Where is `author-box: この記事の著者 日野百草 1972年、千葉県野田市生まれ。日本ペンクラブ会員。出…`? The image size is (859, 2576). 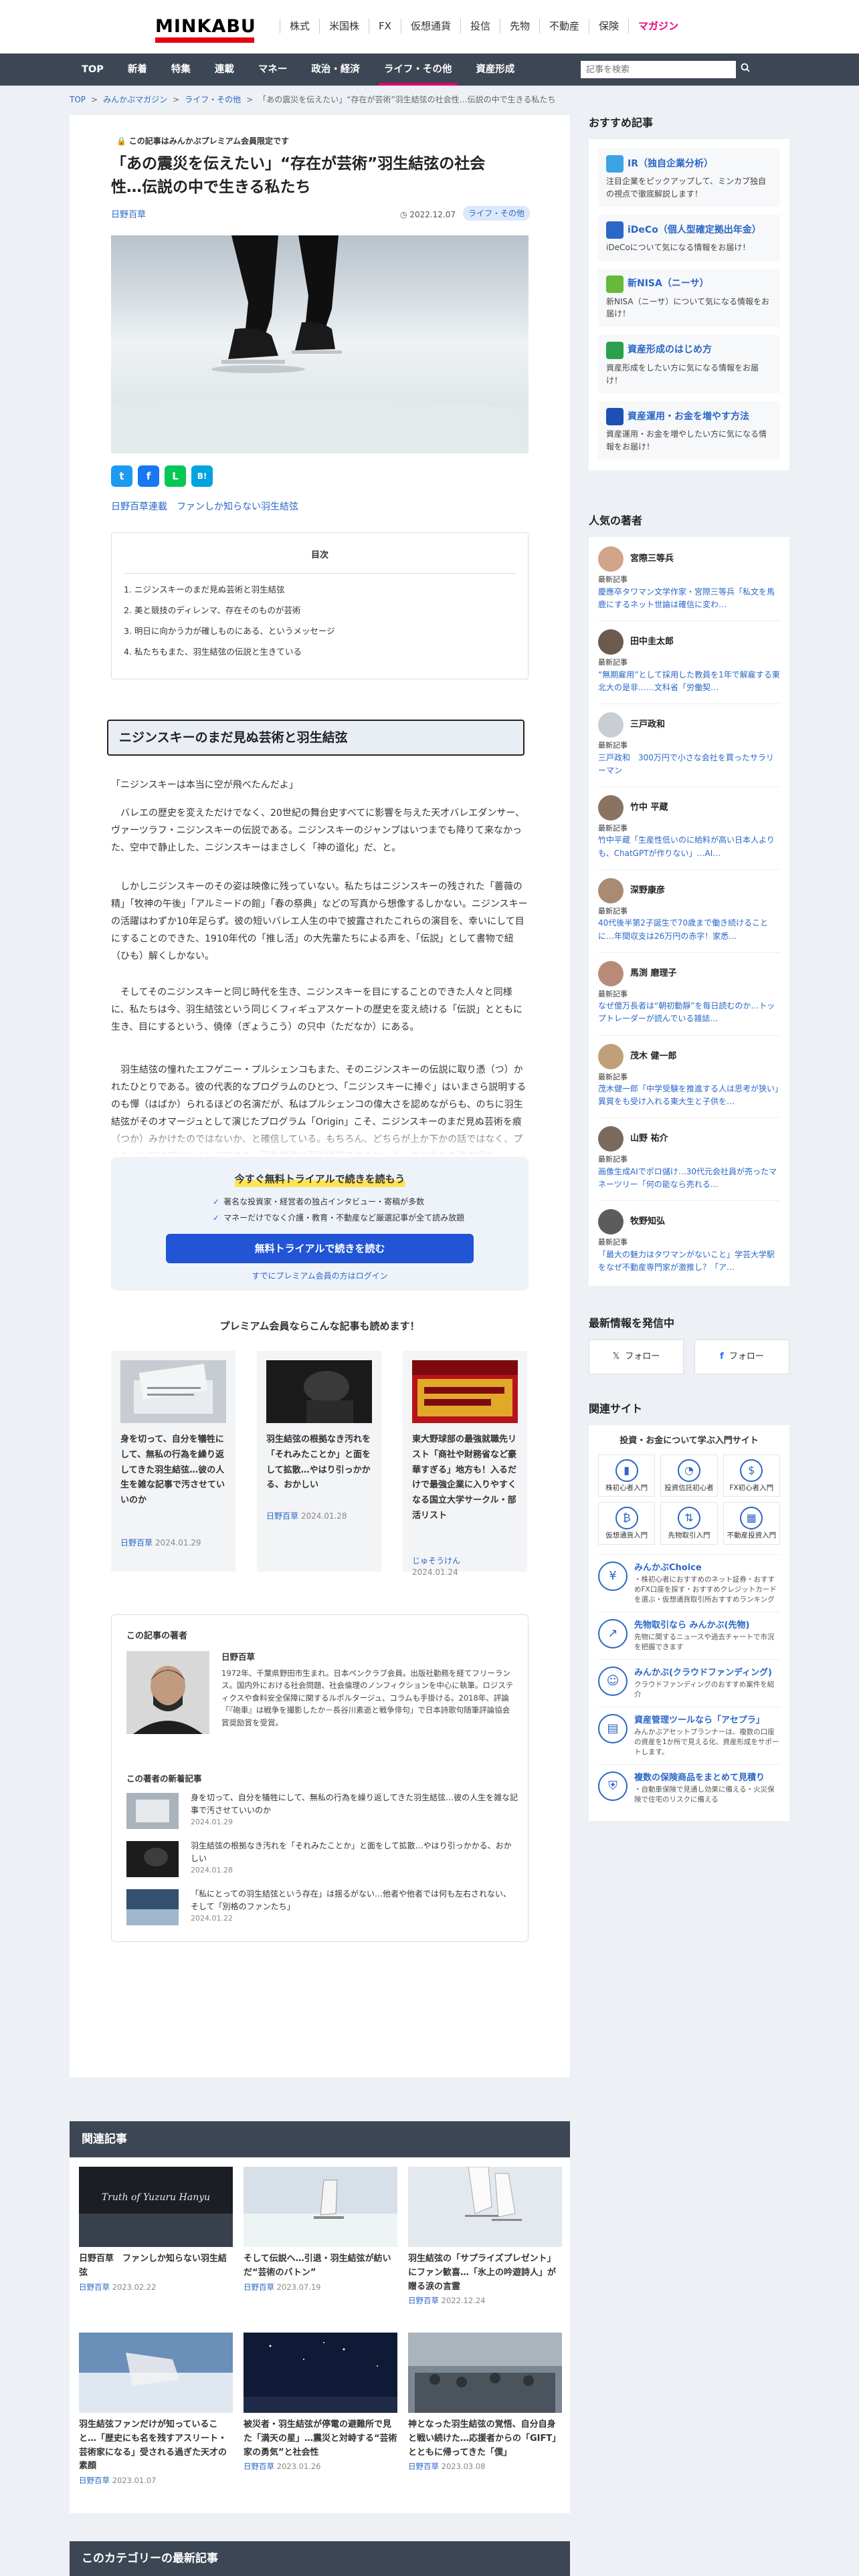 author-box: この記事の著者 日野百草 1972年、千葉県野田市生まれ。日本ペンクラブ会員。出… is located at coordinates (320, 1778).